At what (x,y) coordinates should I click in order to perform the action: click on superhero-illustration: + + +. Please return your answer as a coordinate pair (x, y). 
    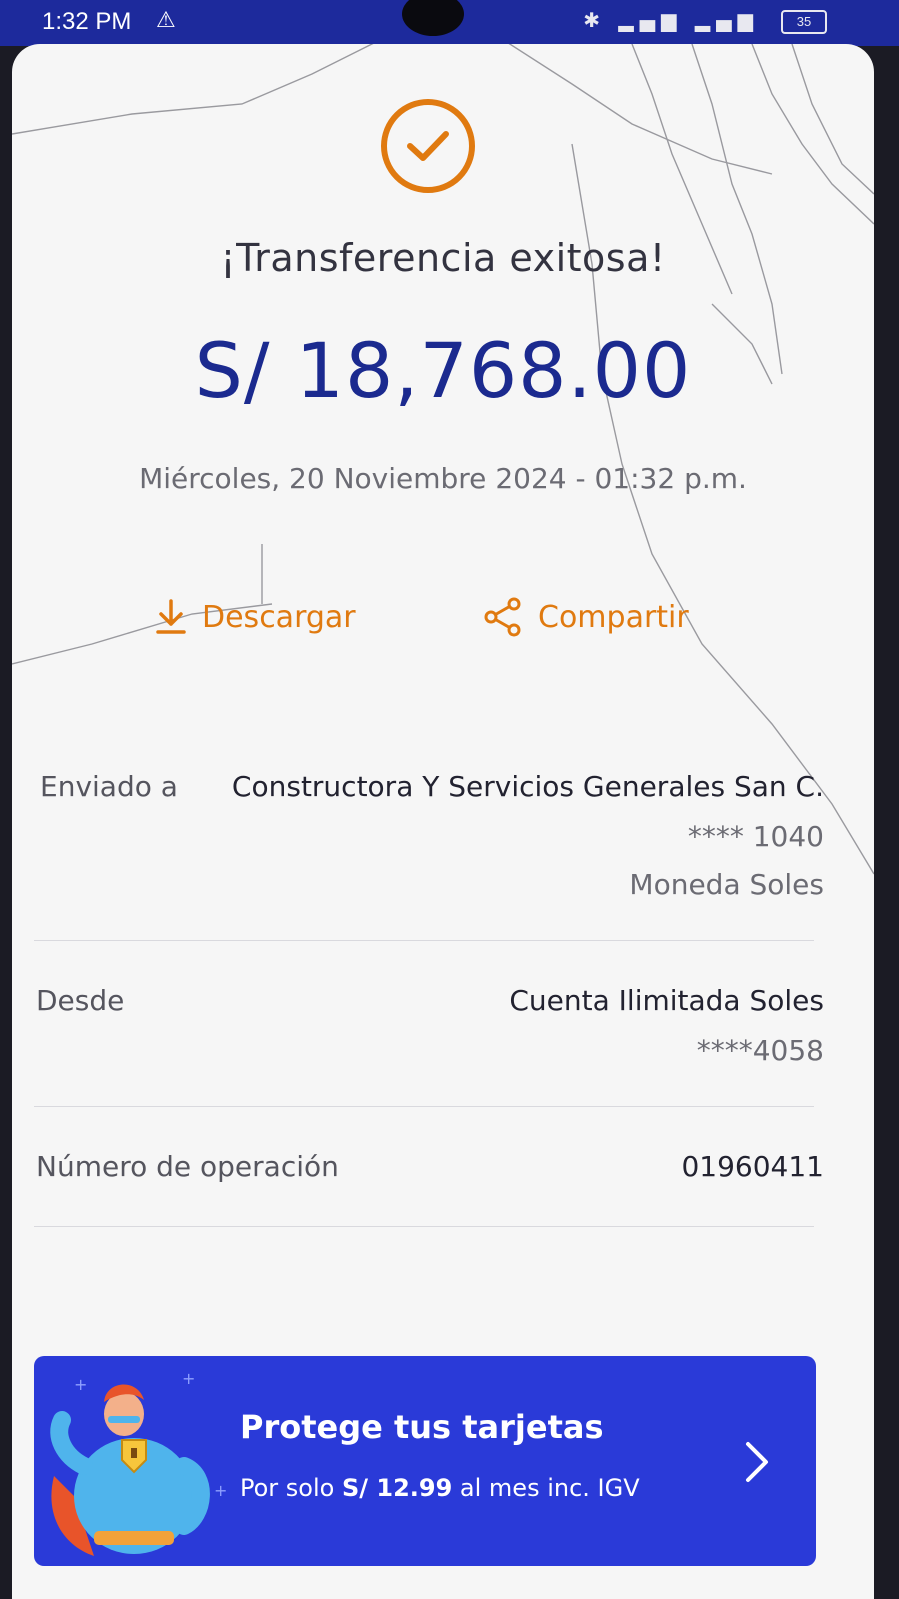
    Looking at the image, I should click on (138, 1462).